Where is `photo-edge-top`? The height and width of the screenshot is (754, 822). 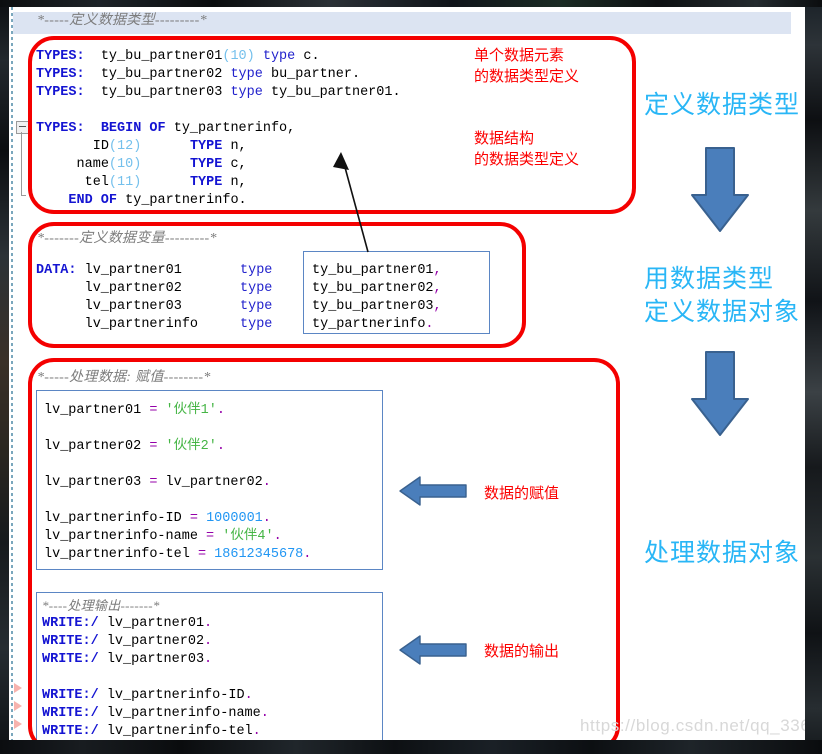
photo-edge-top is located at coordinates (411, 3).